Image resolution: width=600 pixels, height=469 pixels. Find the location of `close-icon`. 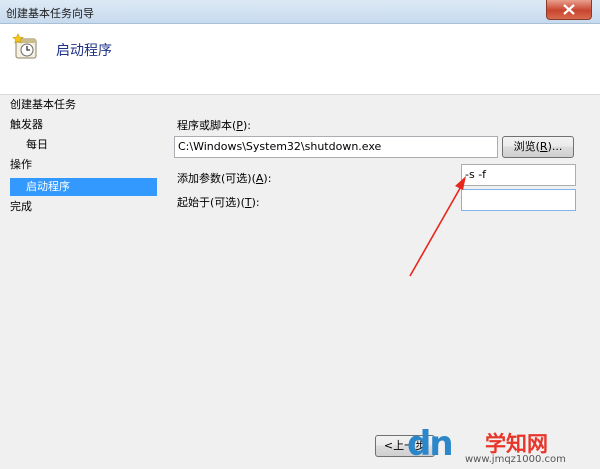

close-icon is located at coordinates (569, 9).